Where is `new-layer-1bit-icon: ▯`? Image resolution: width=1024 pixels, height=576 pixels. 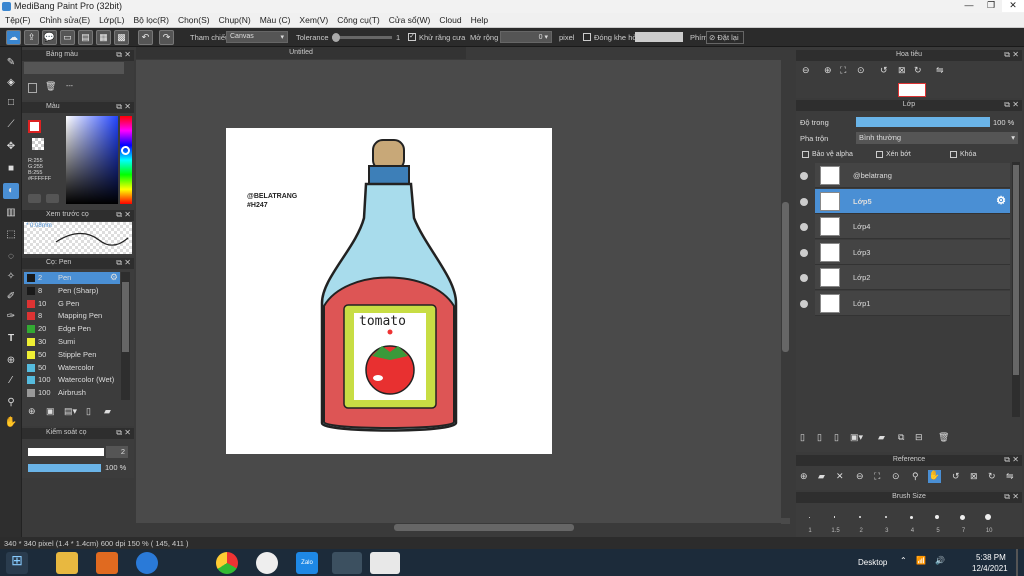 new-layer-1bit-icon: ▯ is located at coordinates (836, 437).